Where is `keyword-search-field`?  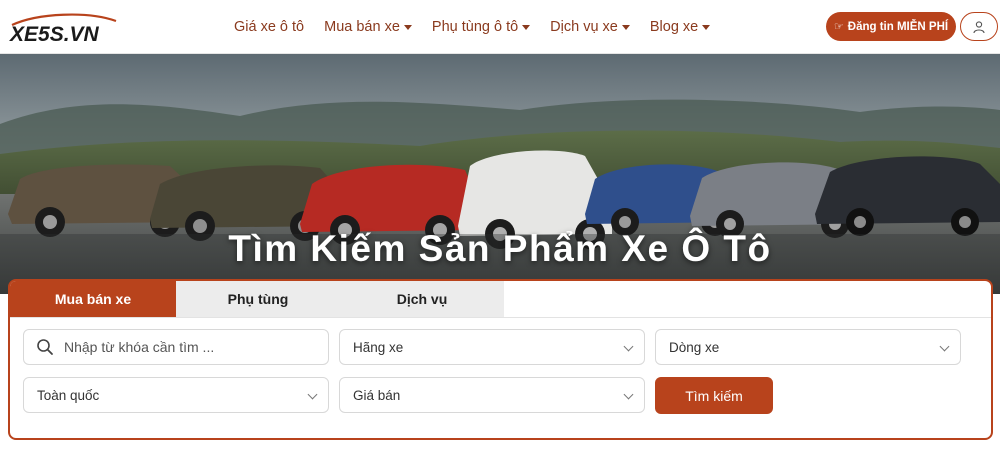
keyword-search-field is located at coordinates (176, 347).